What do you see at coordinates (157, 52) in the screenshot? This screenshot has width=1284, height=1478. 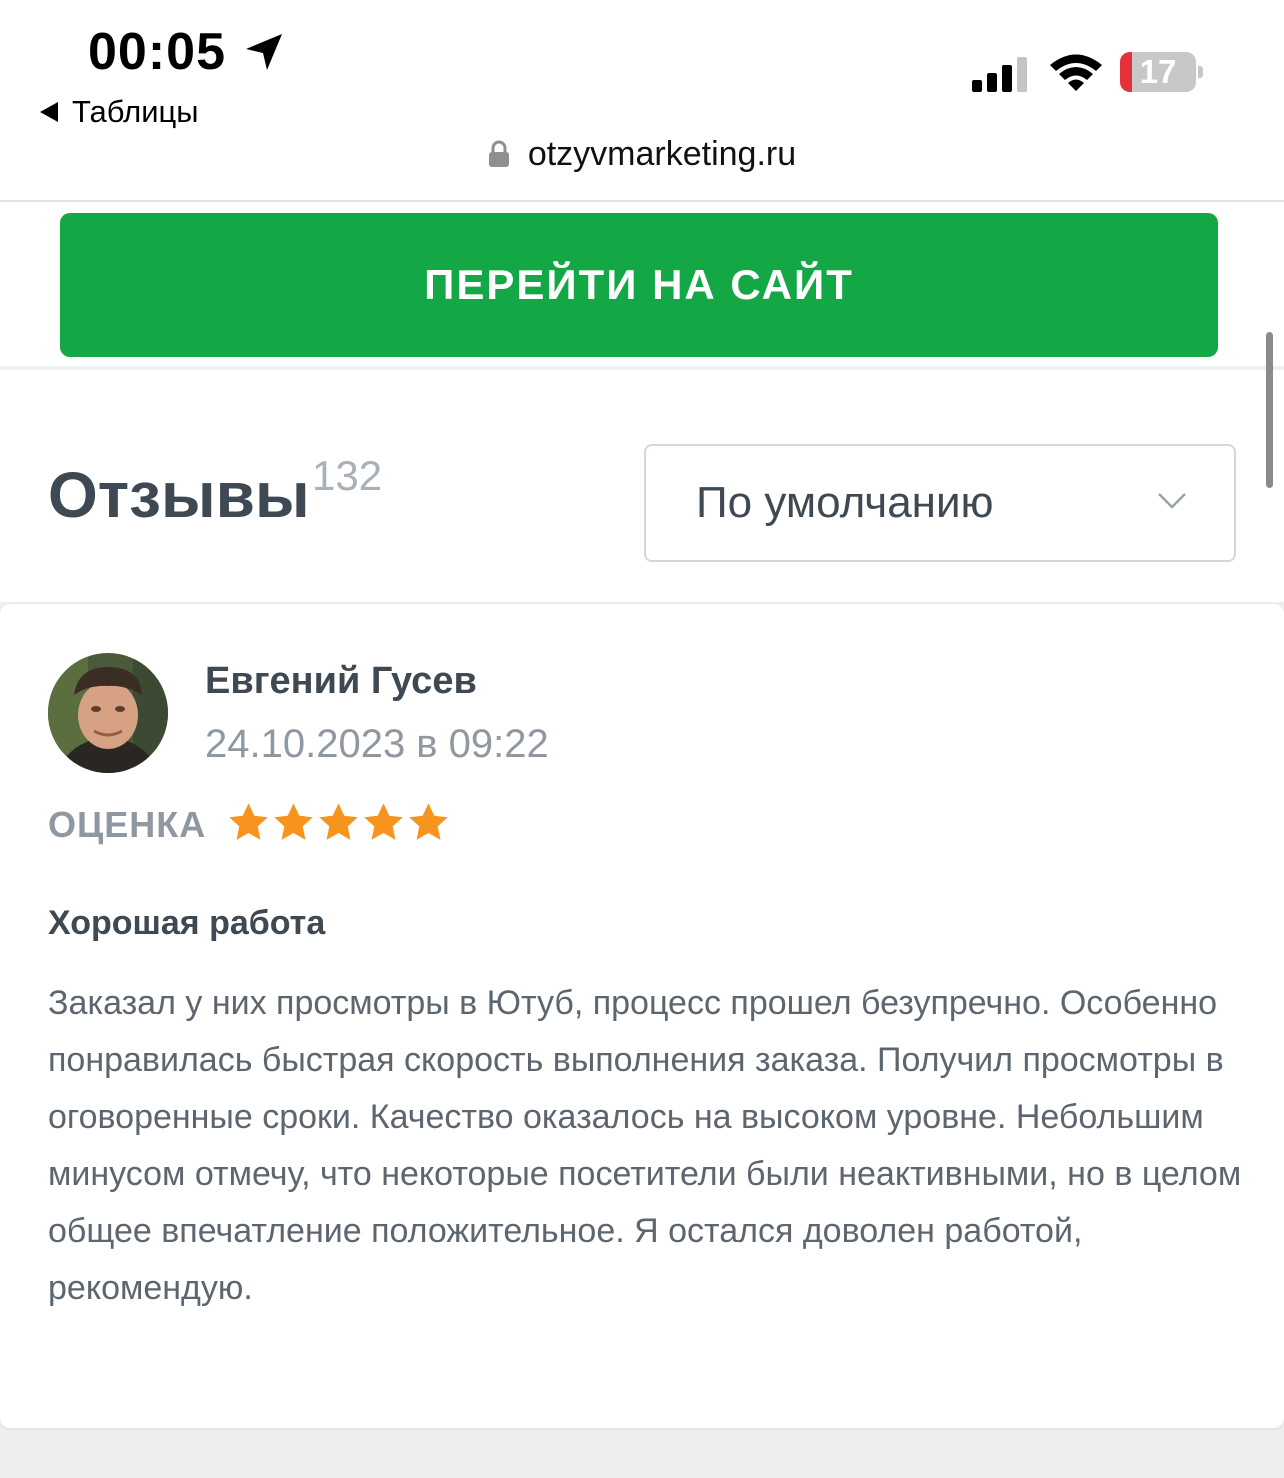 I see `status-time: 00:05` at bounding box center [157, 52].